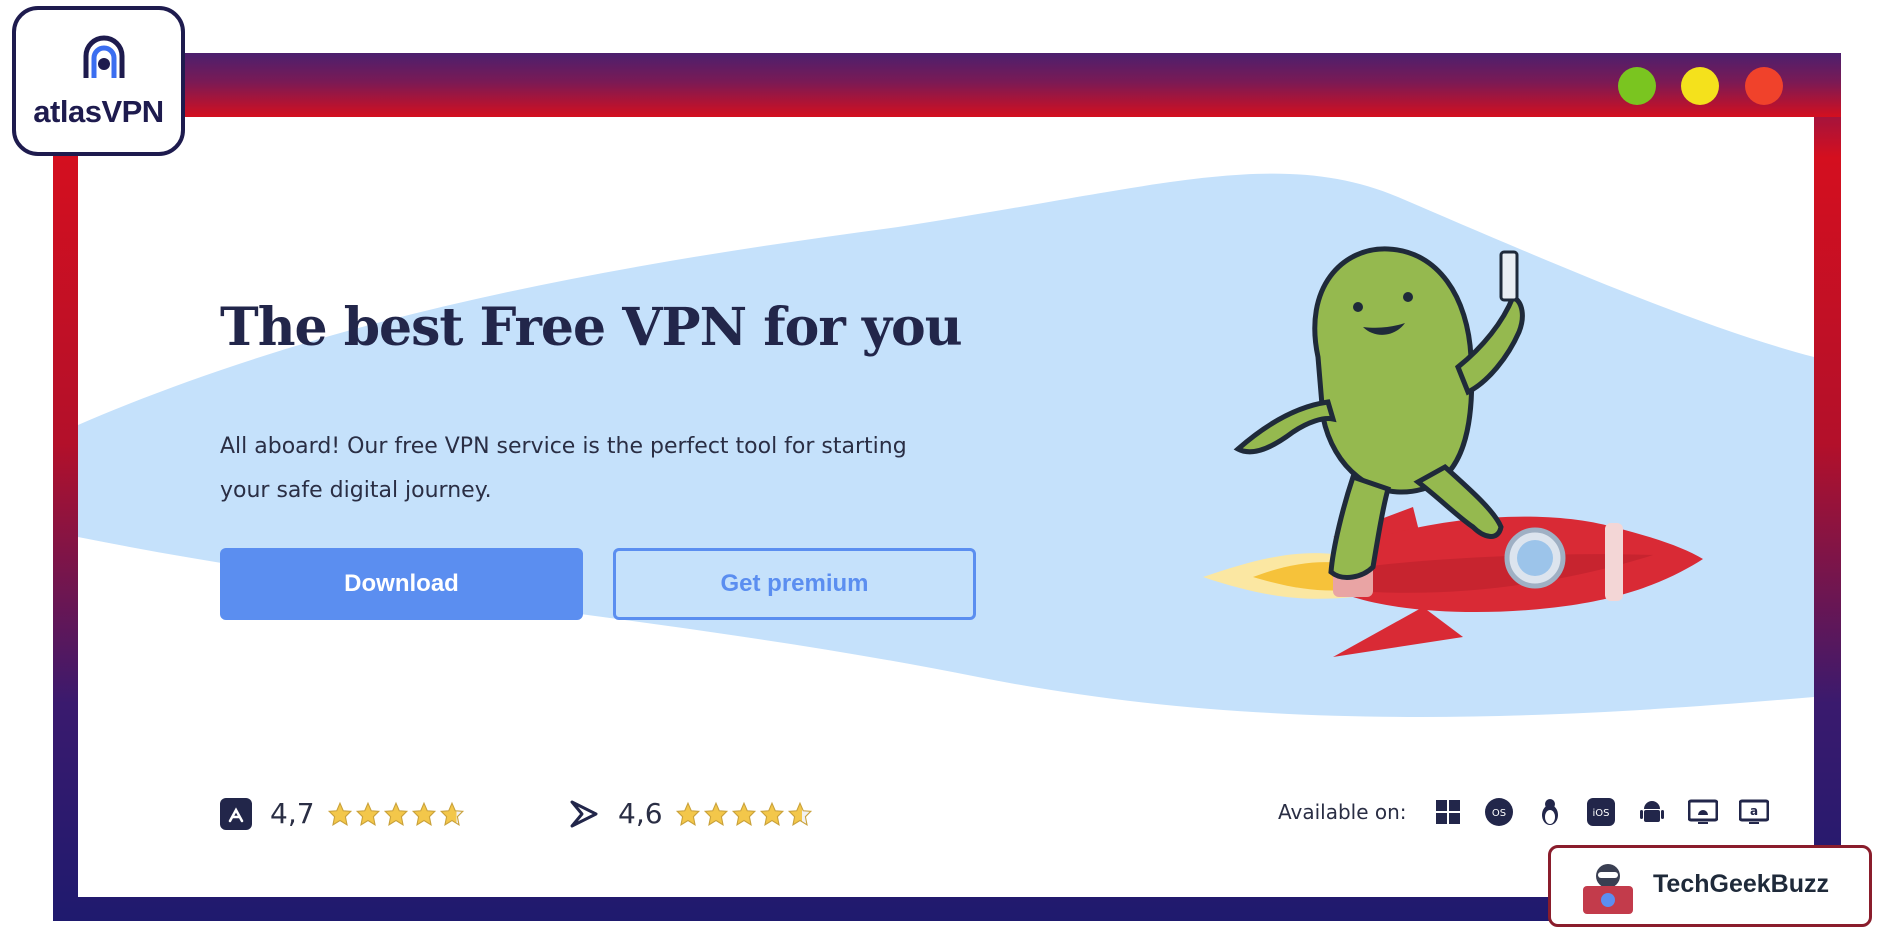 The width and height of the screenshot is (1890, 938). Describe the element at coordinates (1741, 884) in the screenshot. I see `watermark-text: TechGeekBuzz` at that location.